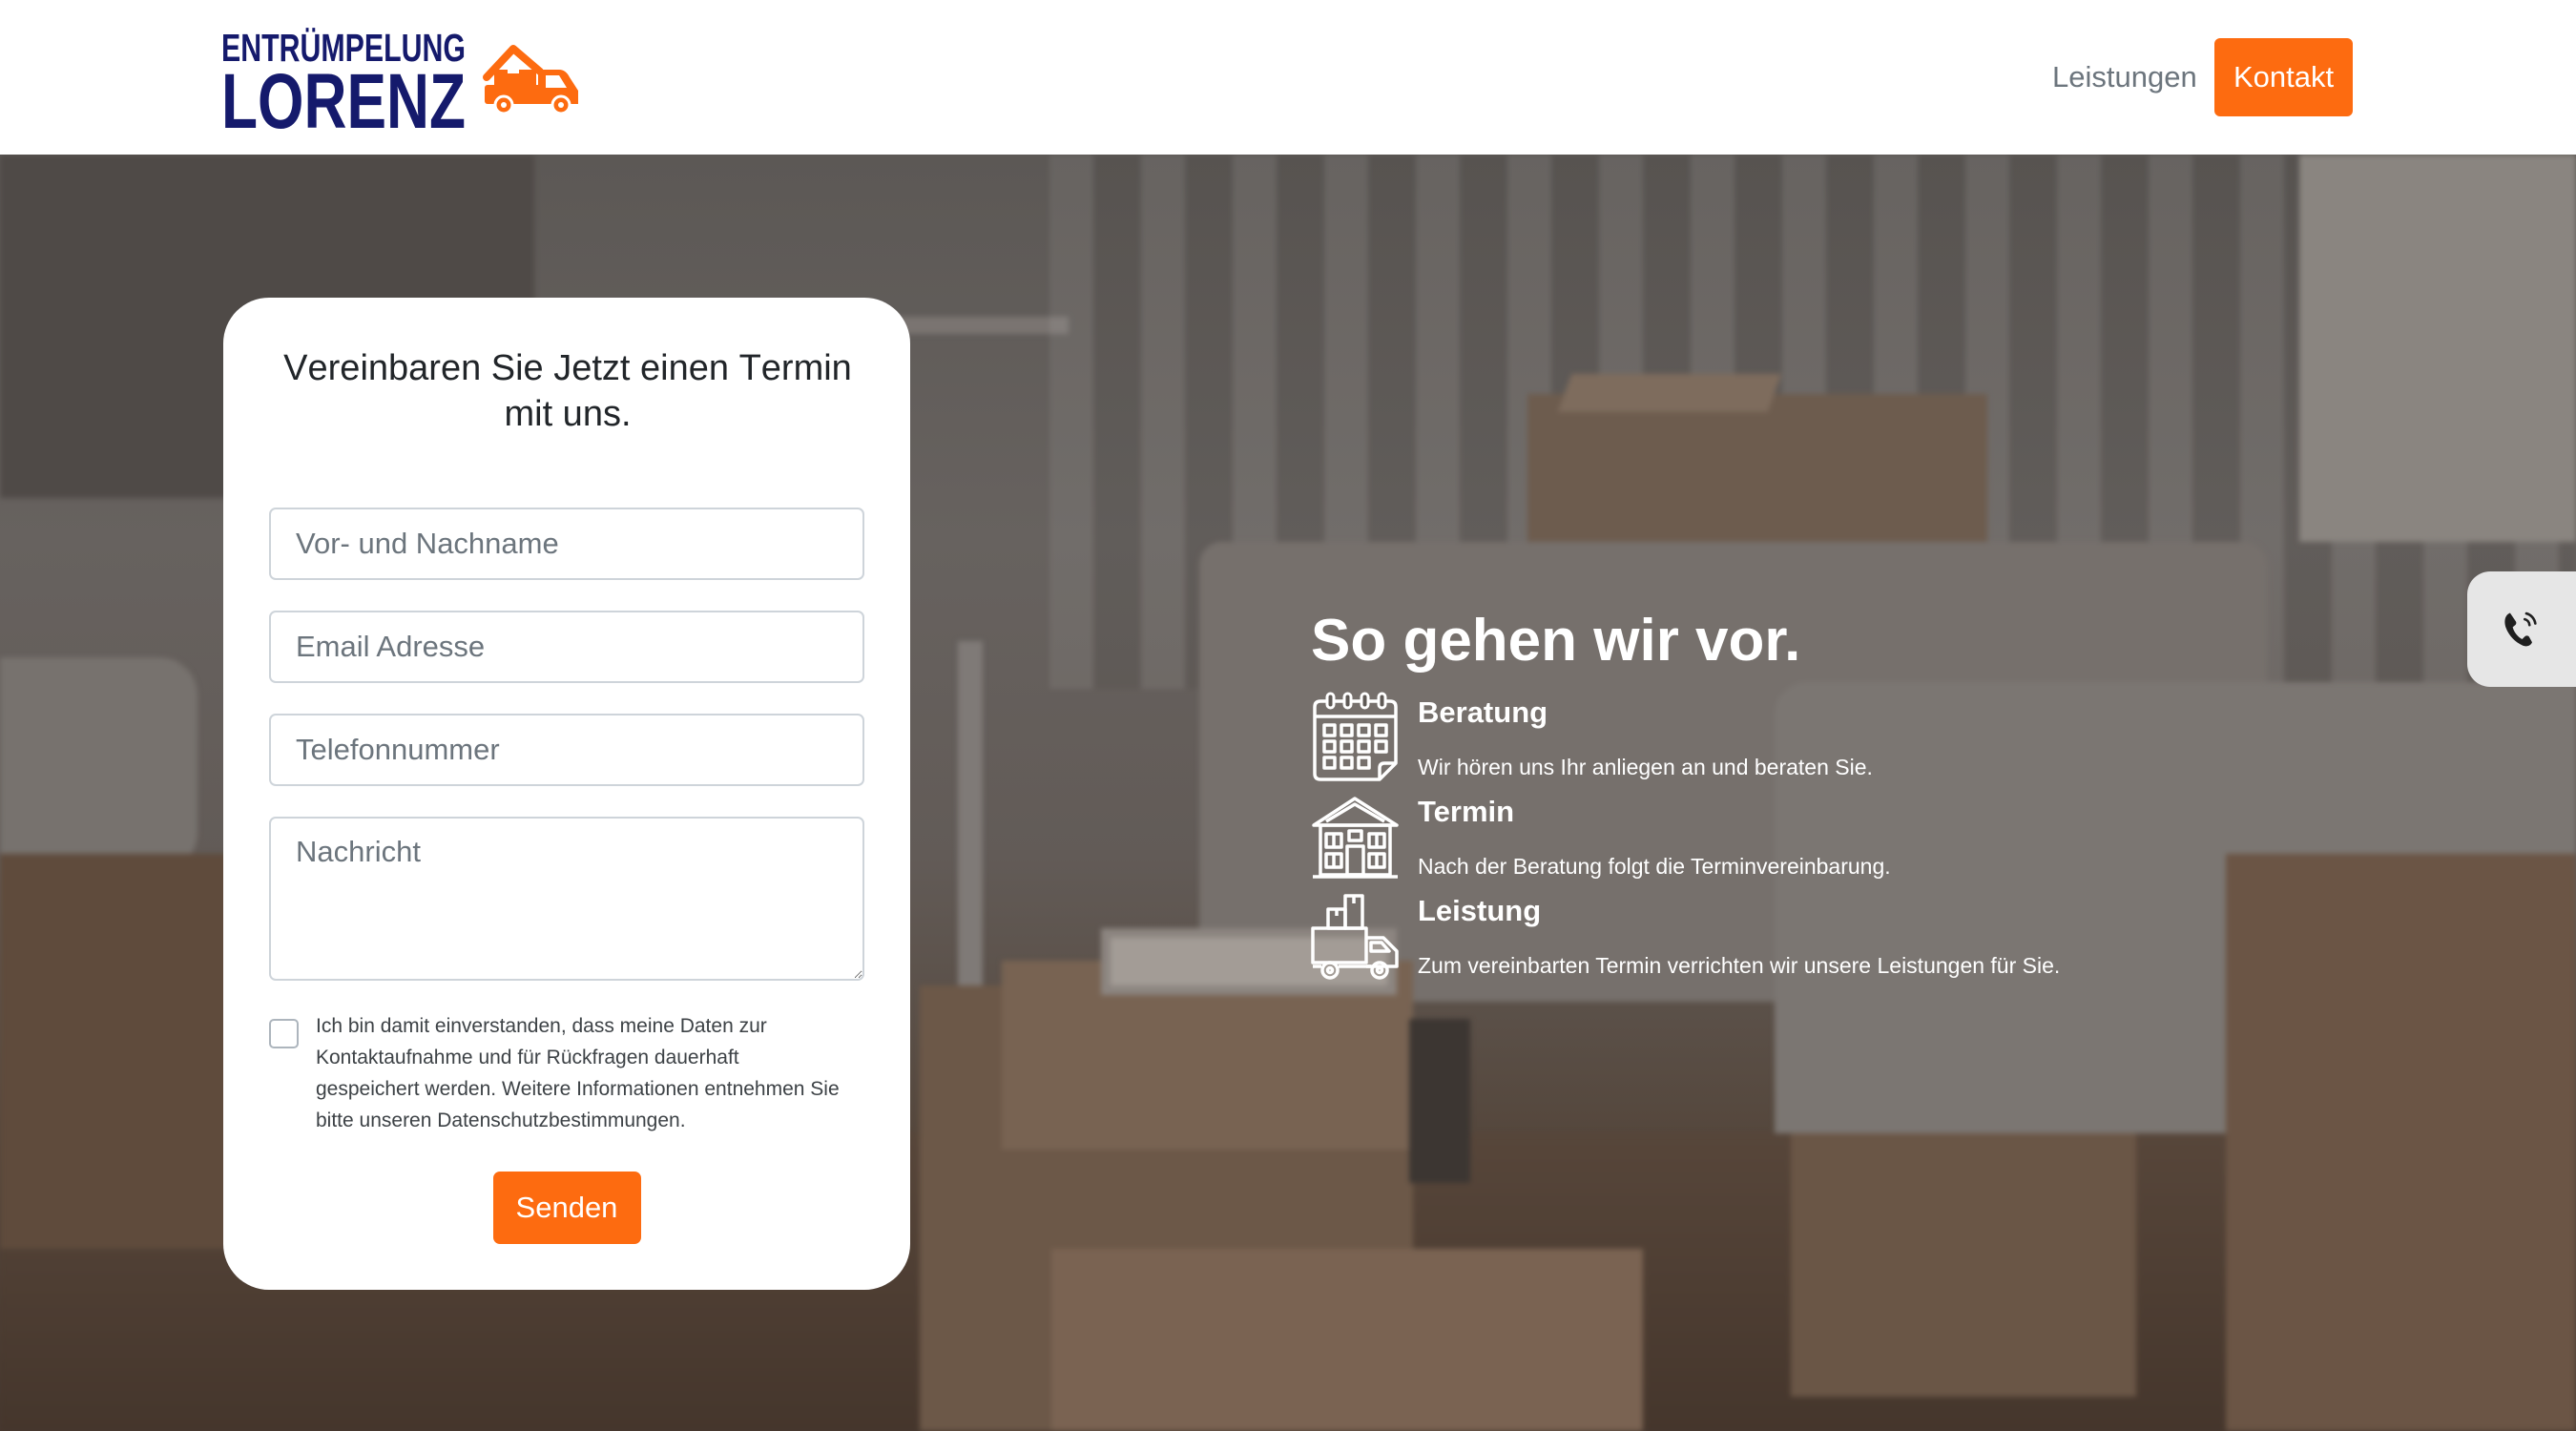 The height and width of the screenshot is (1431, 2576). Describe the element at coordinates (1480, 910) in the screenshot. I see `step-title: Leistung` at that location.